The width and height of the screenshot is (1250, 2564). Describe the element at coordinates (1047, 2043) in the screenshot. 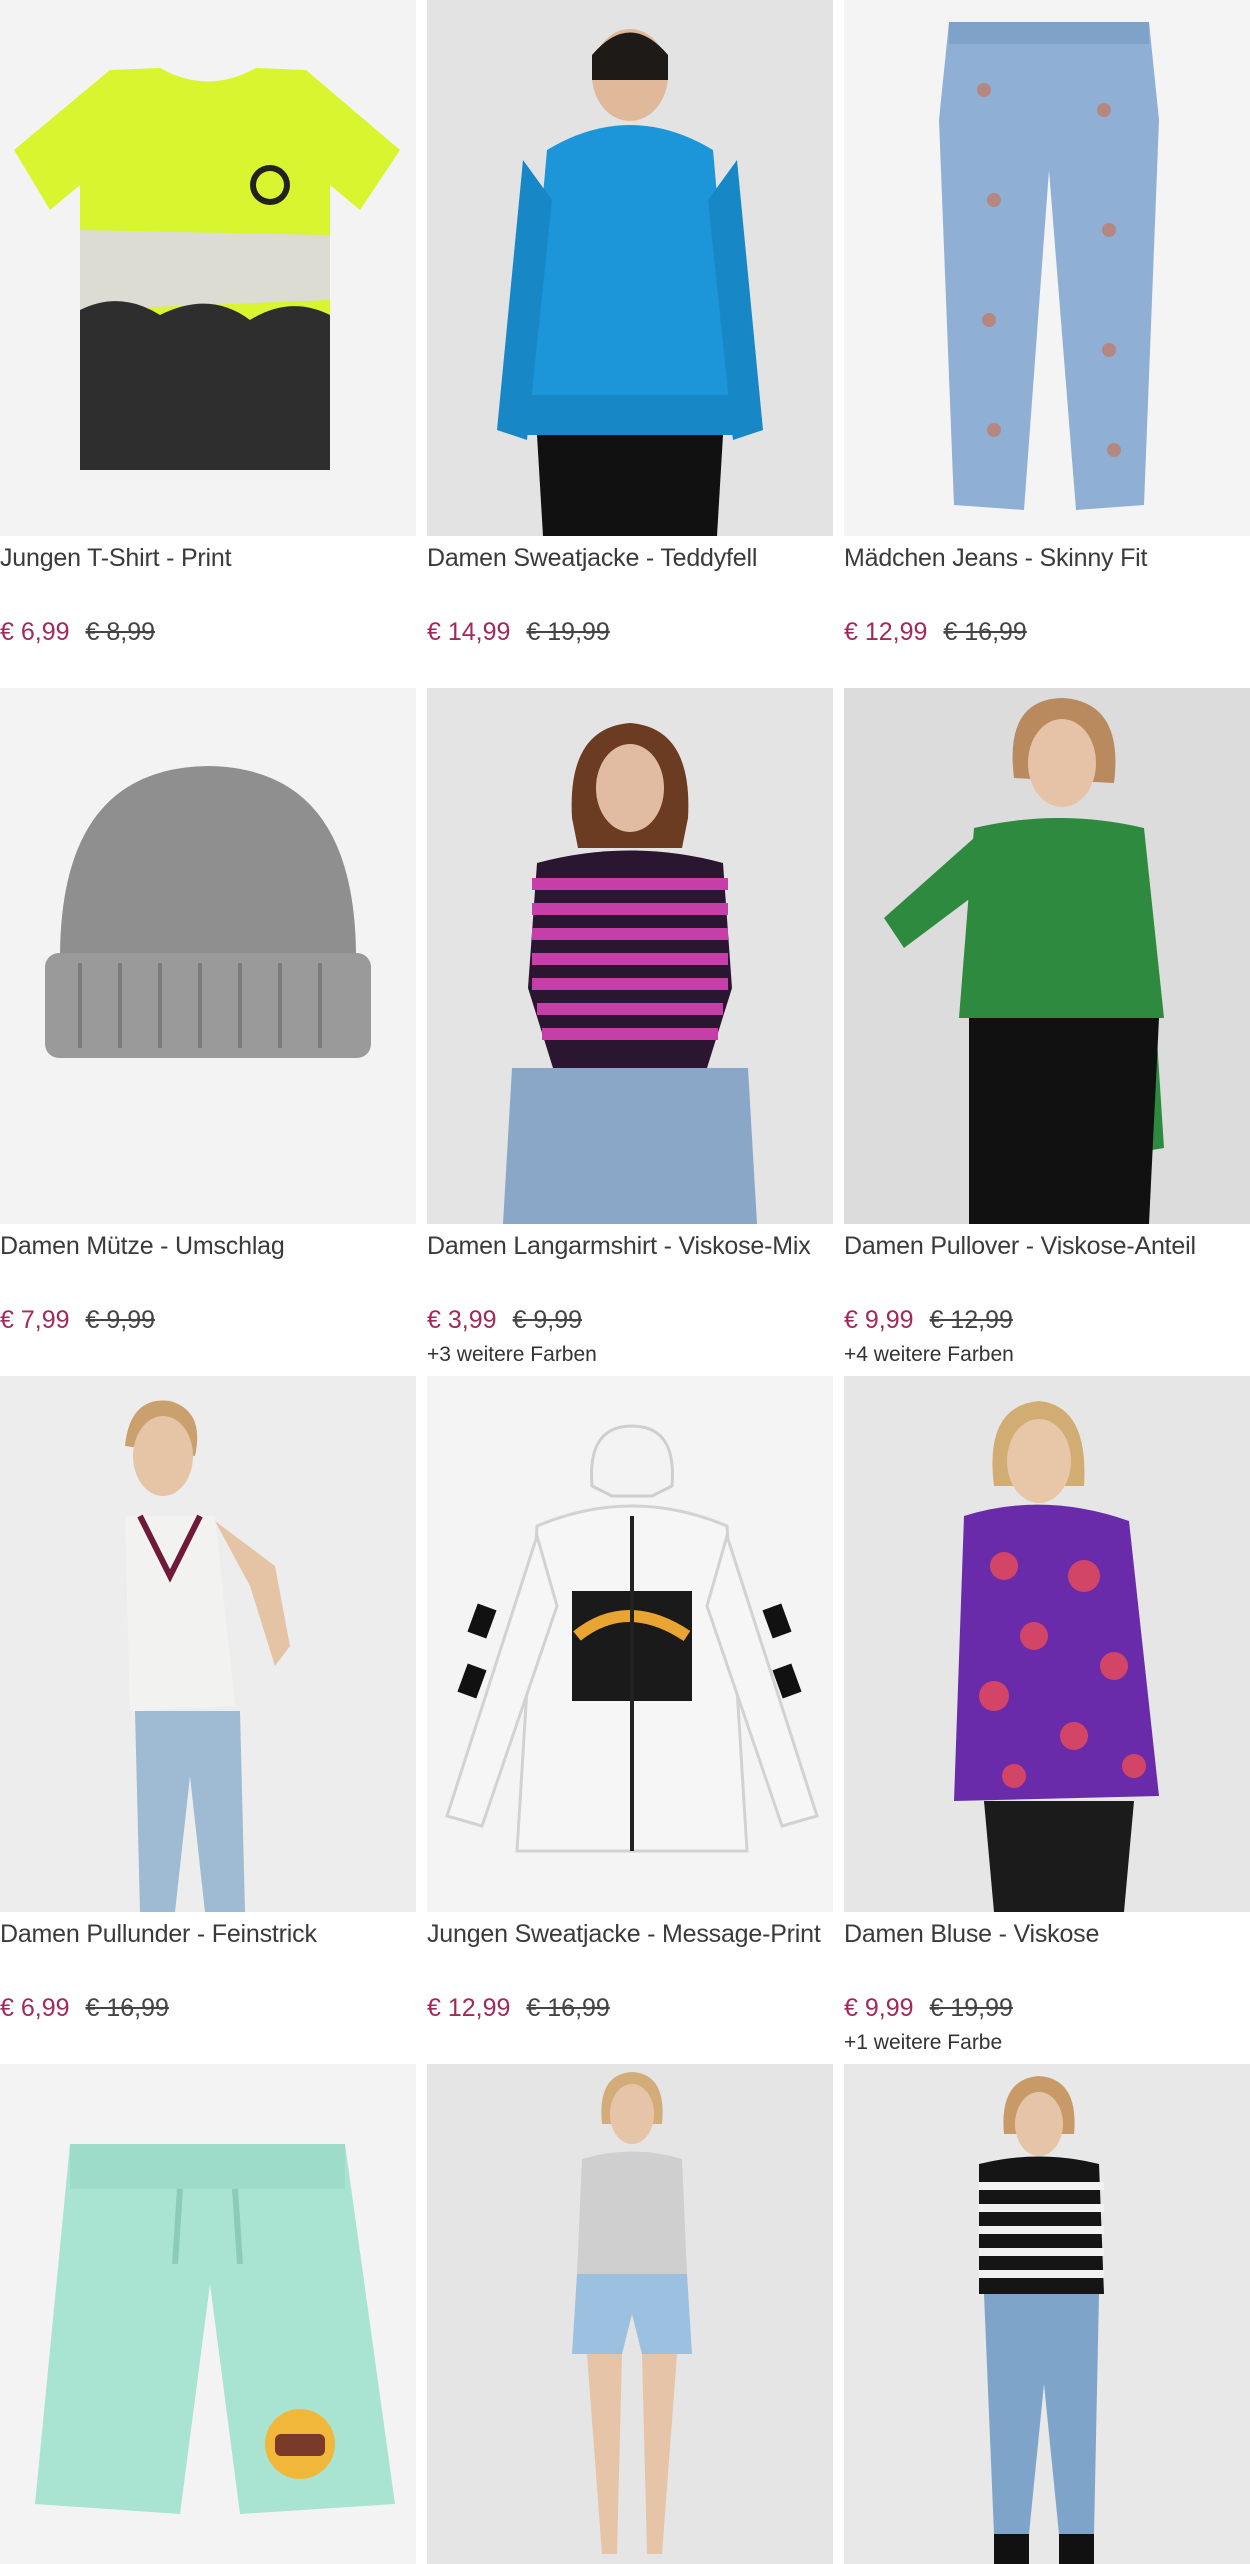

I see `more-colors-label: +1 weitere Farbe` at that location.